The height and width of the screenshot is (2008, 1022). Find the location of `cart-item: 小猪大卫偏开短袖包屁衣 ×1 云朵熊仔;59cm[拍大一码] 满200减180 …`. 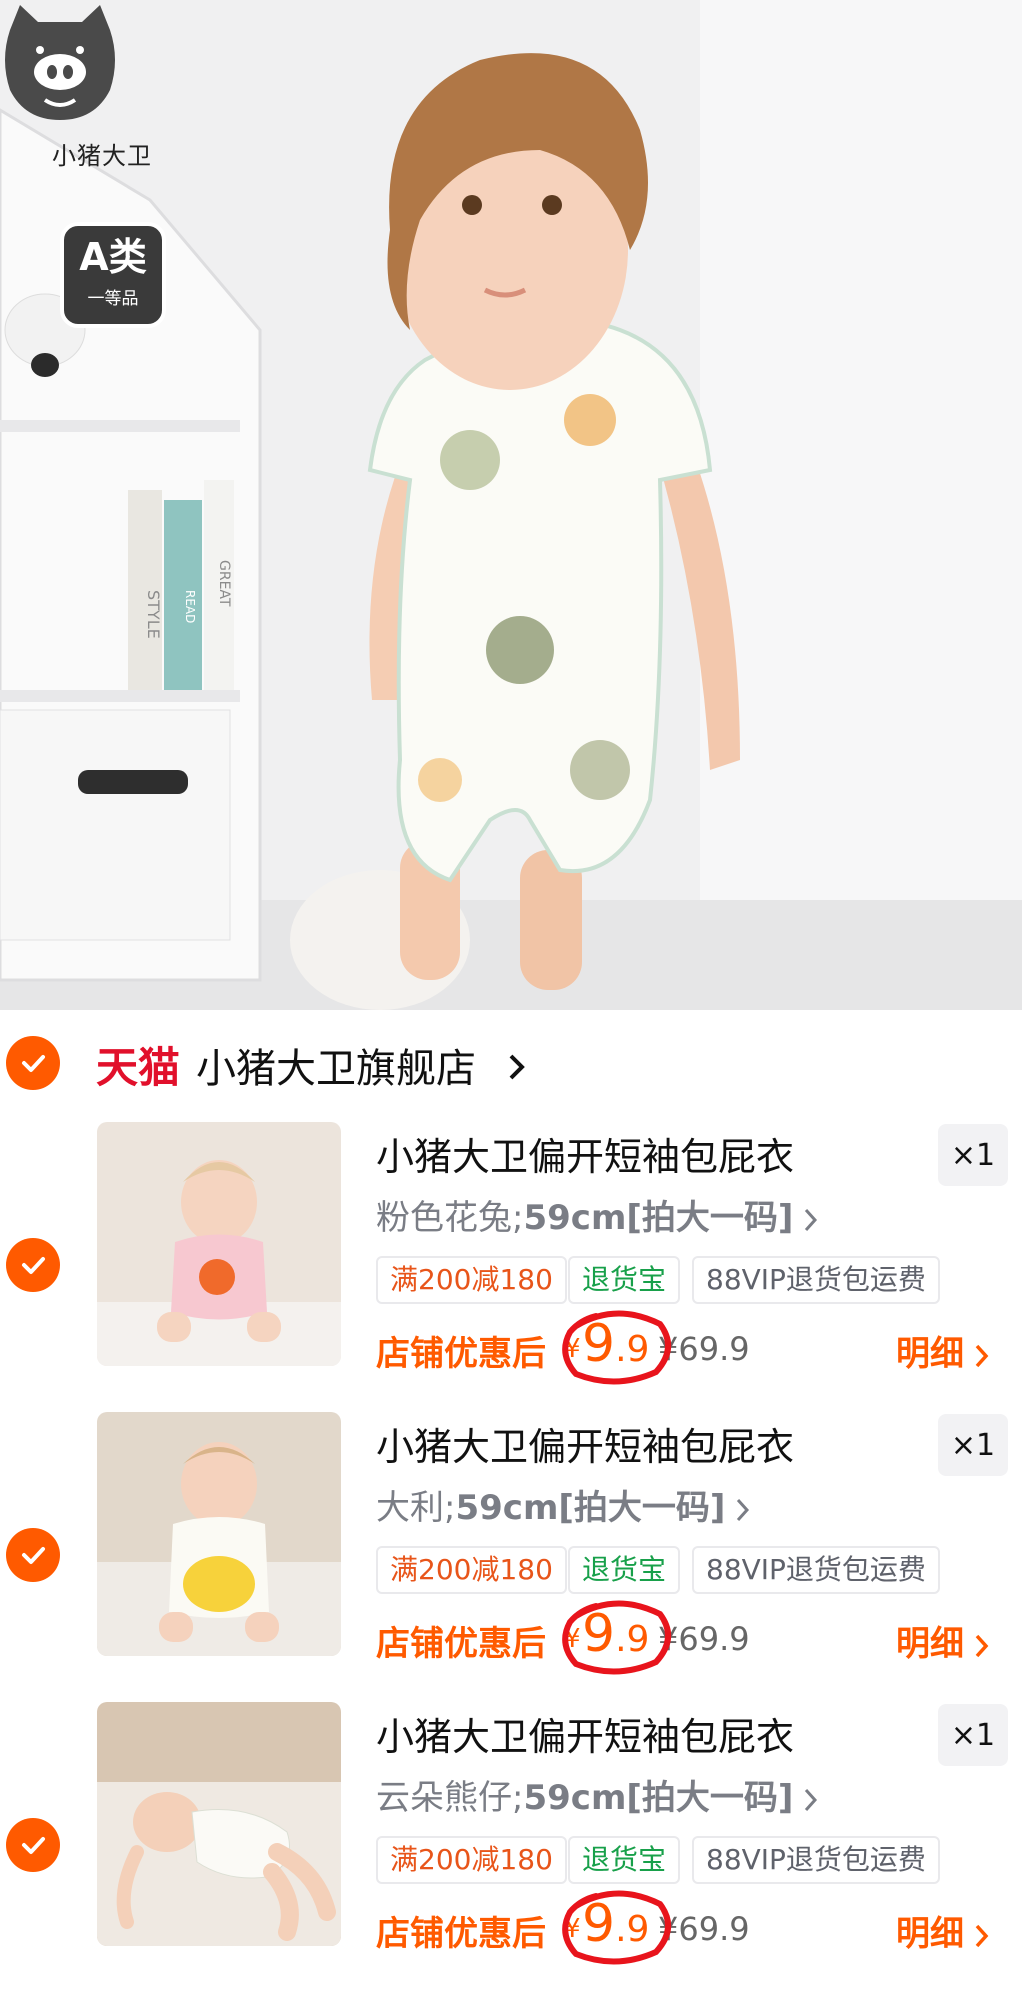

cart-item: 小猪大卫偏开短袖包屁衣 ×1 云朵熊仔;59cm[拍大一码] 满200减180 … is located at coordinates (511, 1845).